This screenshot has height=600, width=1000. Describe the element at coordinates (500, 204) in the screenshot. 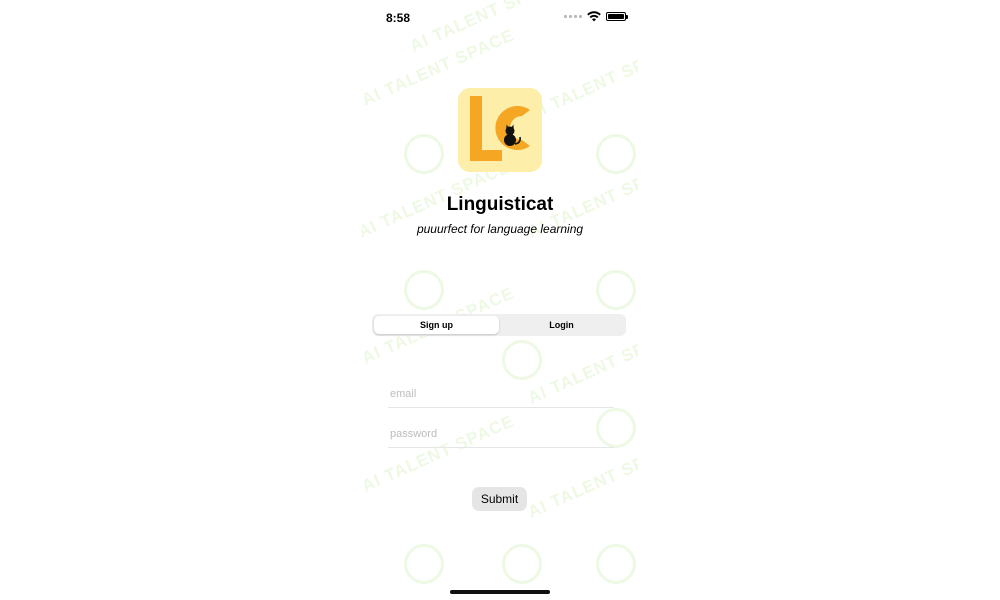

I see `app-title: Linguisticat` at that location.